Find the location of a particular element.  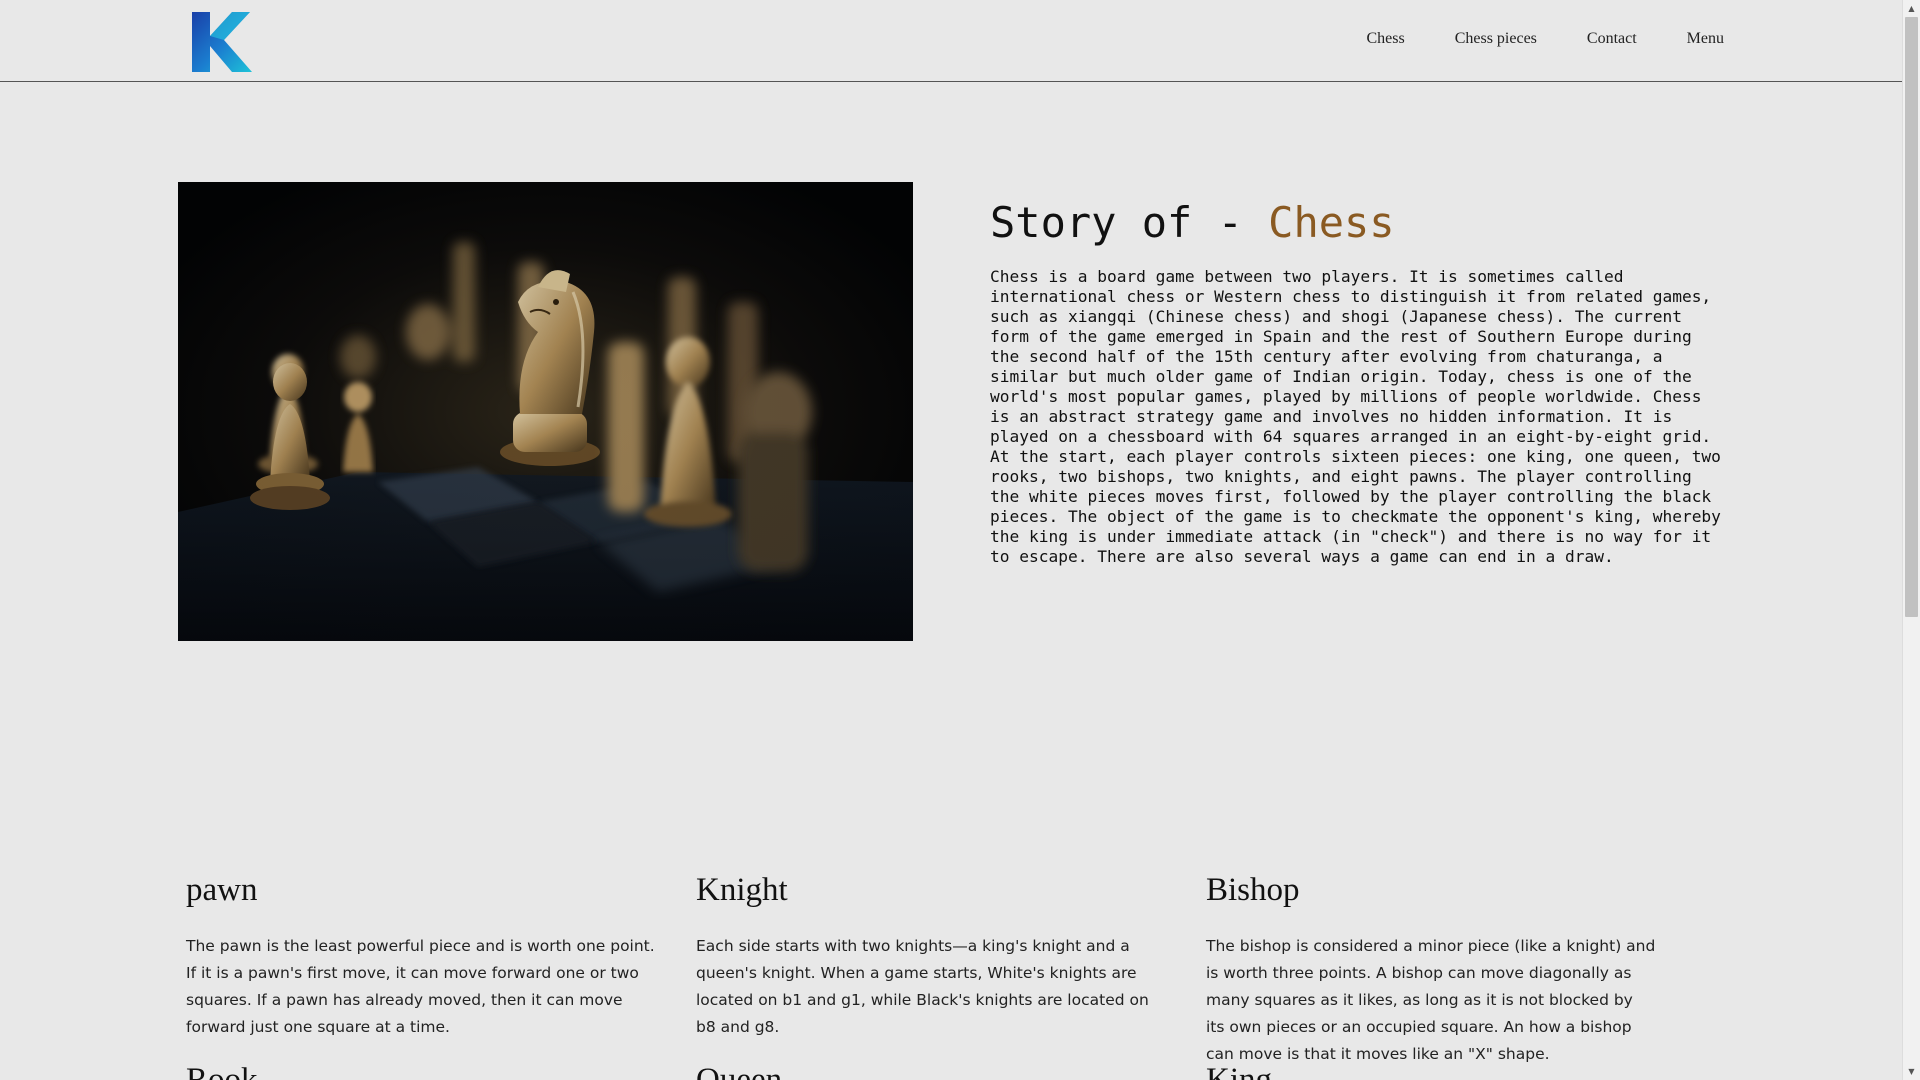

page-scrollbar: ▲ ▼ is located at coordinates (1911, 540).